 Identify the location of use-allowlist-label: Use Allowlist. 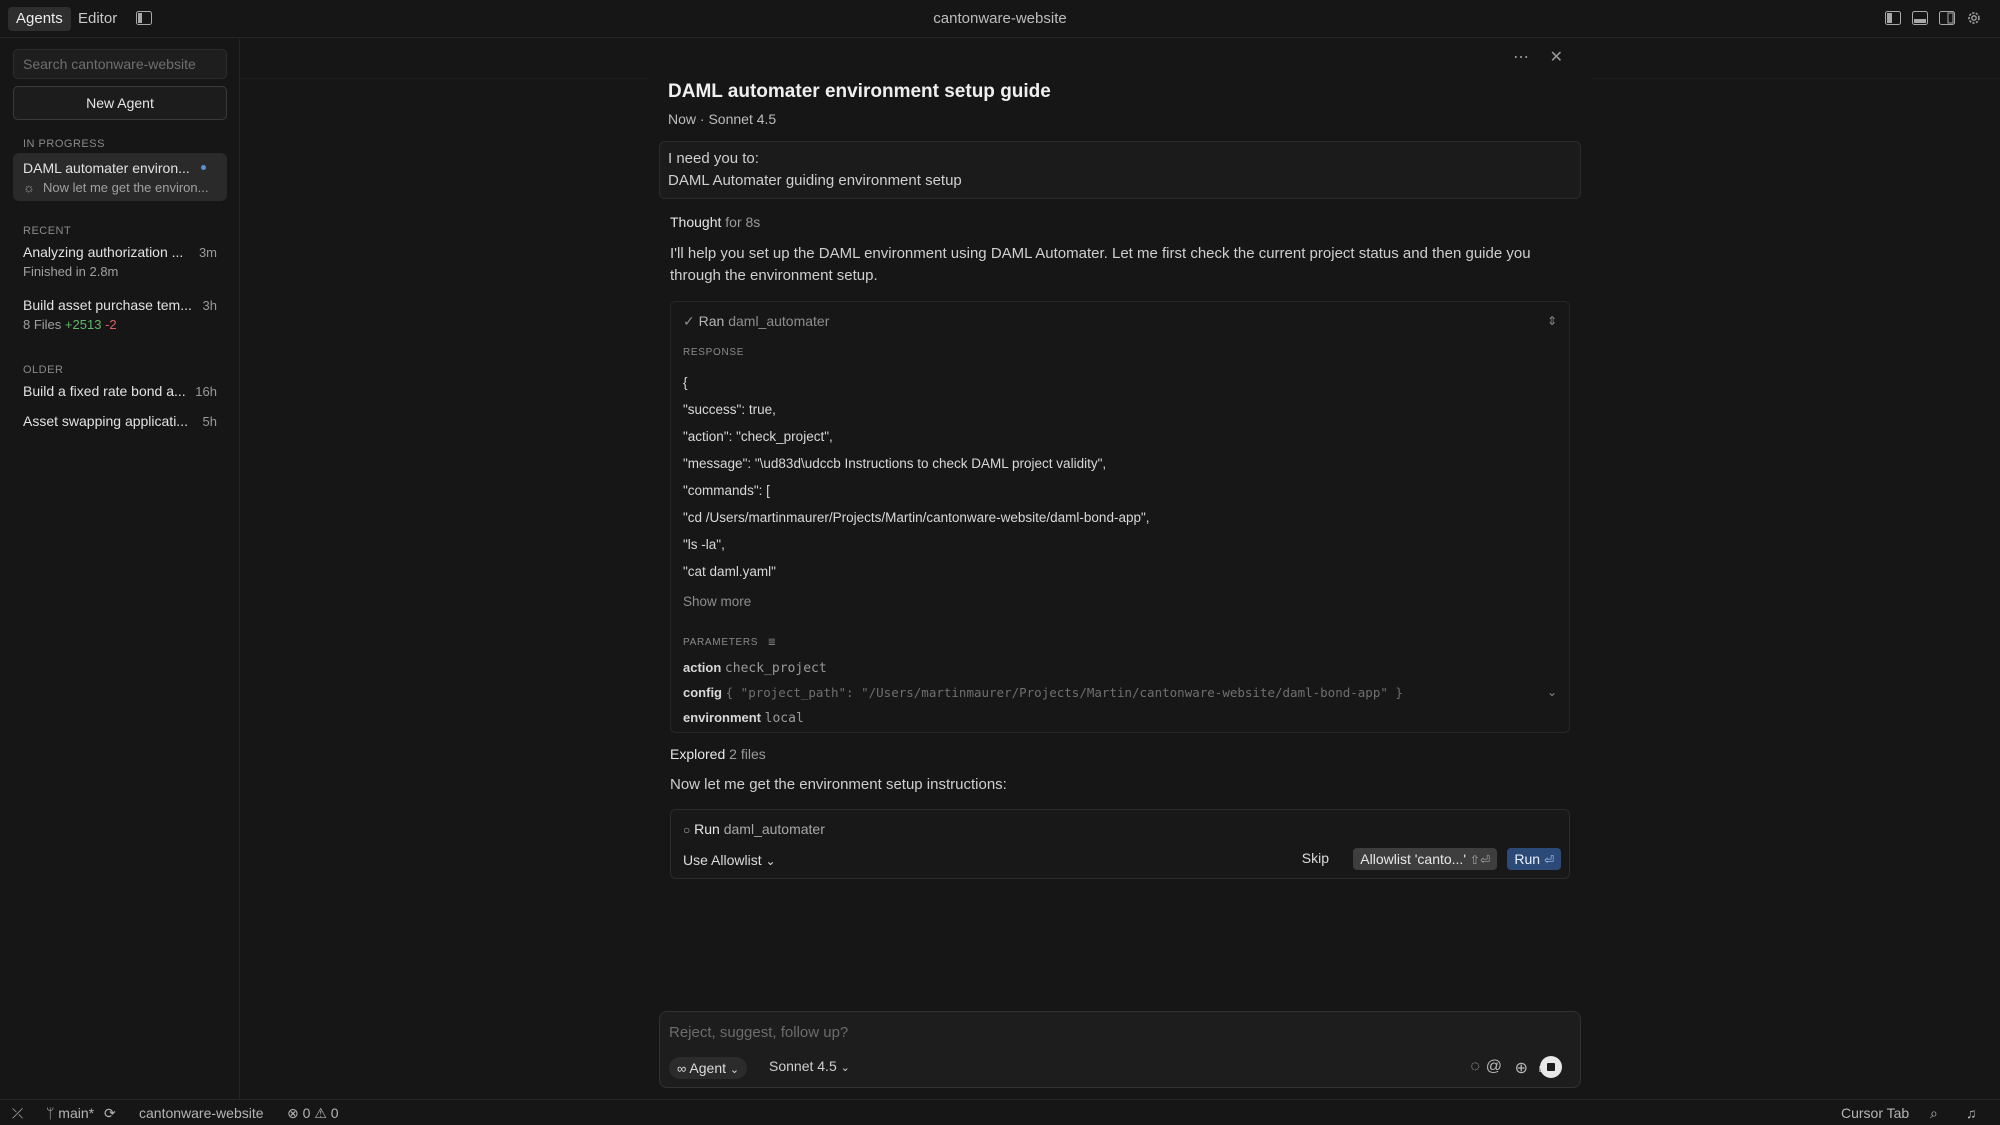
(722, 860).